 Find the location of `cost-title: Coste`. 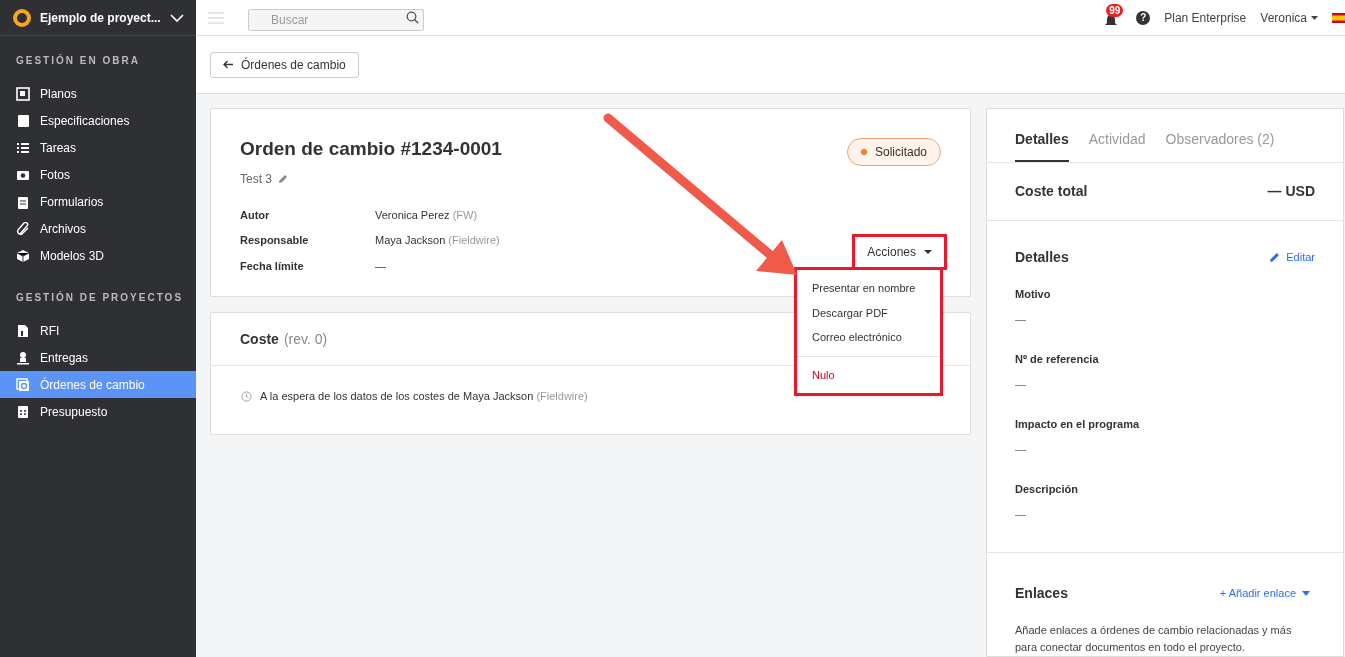

cost-title: Coste is located at coordinates (259, 339).